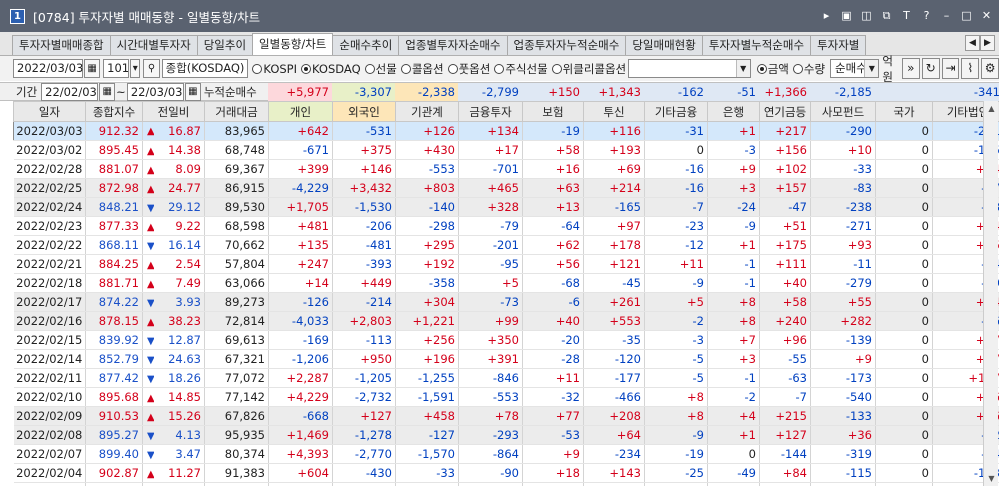 Image resolution: width=999 pixels, height=486 pixels. What do you see at coordinates (991, 108) in the screenshot?
I see `scroll-up-icon: ▲` at bounding box center [991, 108].